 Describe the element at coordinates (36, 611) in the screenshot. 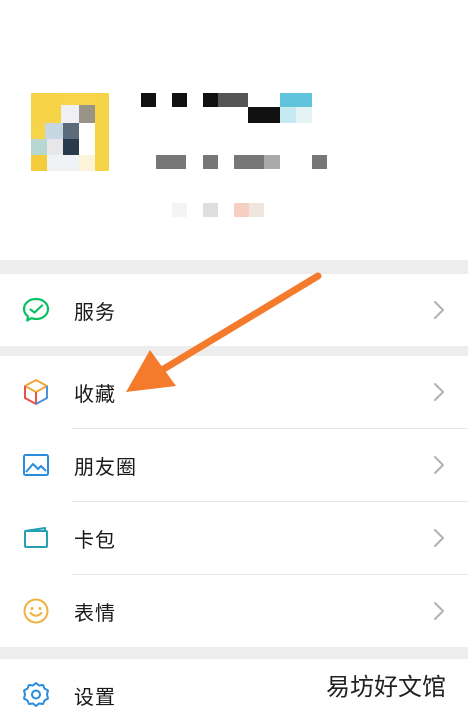

I see `smiley-icon` at that location.